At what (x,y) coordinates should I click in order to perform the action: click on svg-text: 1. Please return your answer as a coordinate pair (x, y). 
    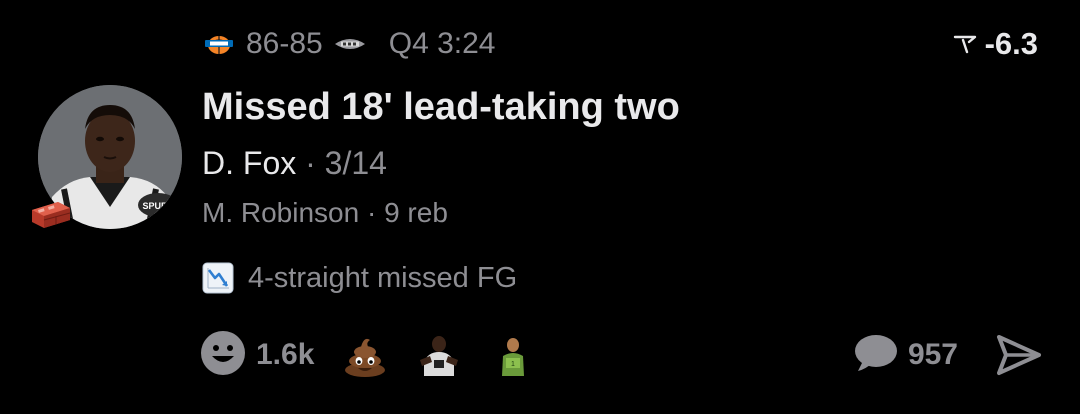
    Looking at the image, I should click on (513, 364).